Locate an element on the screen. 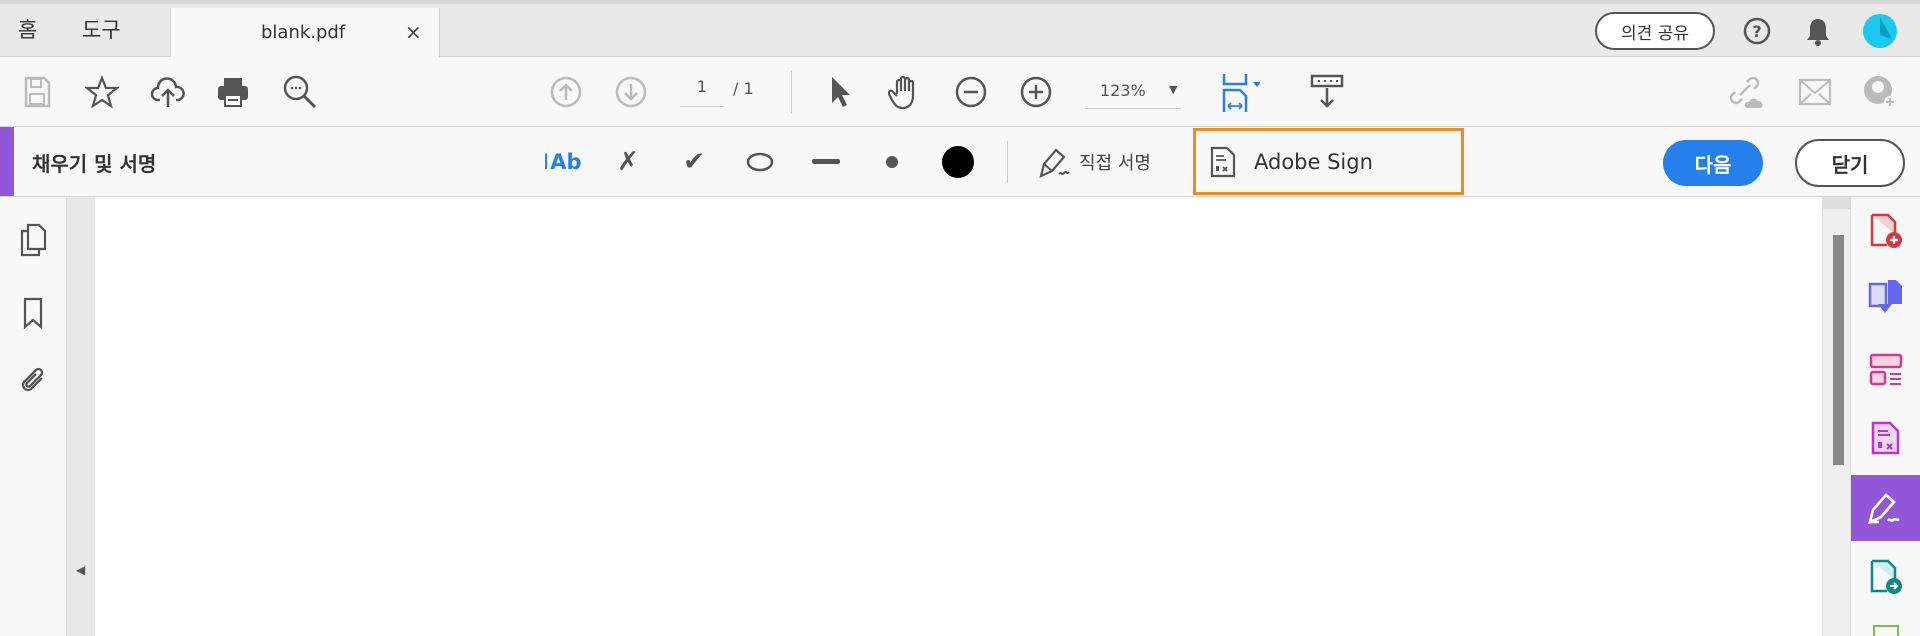 This screenshot has width=1920, height=636. tab-home: 홈 is located at coordinates (27, 29).